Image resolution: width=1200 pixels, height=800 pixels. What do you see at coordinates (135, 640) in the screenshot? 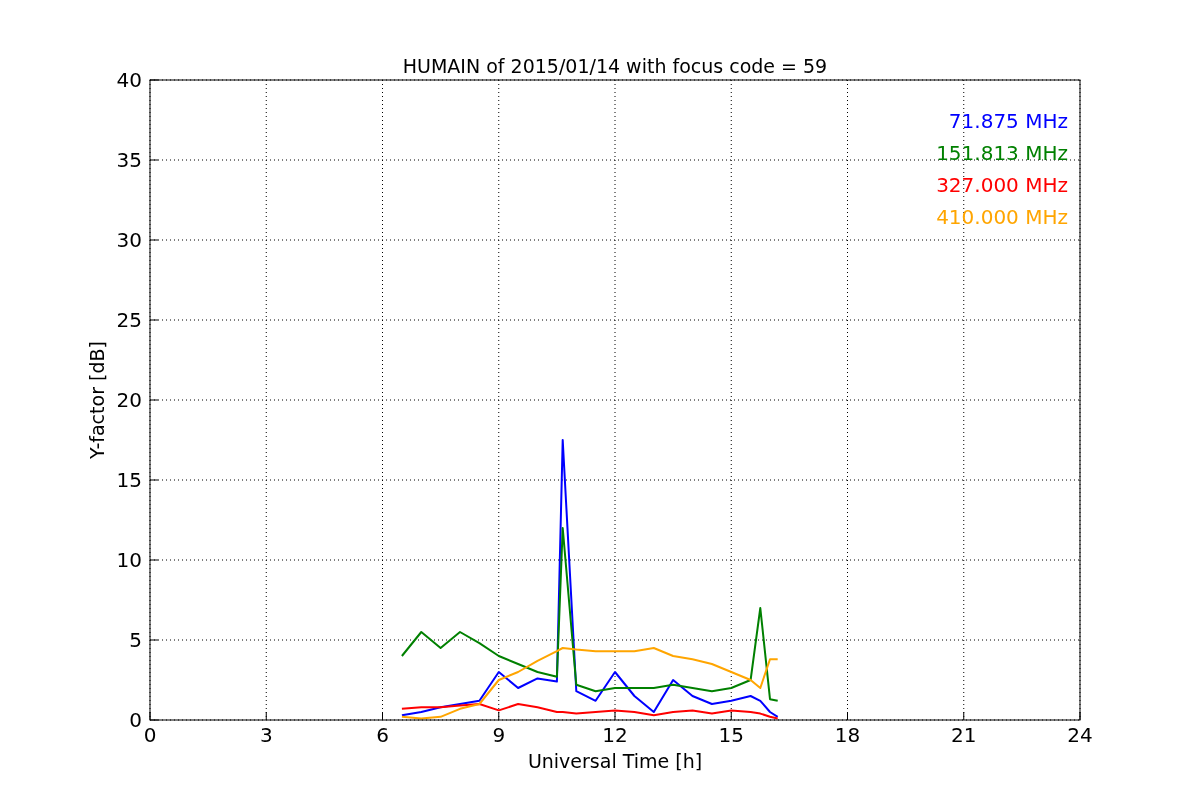
I see `tick-label: 5` at bounding box center [135, 640].